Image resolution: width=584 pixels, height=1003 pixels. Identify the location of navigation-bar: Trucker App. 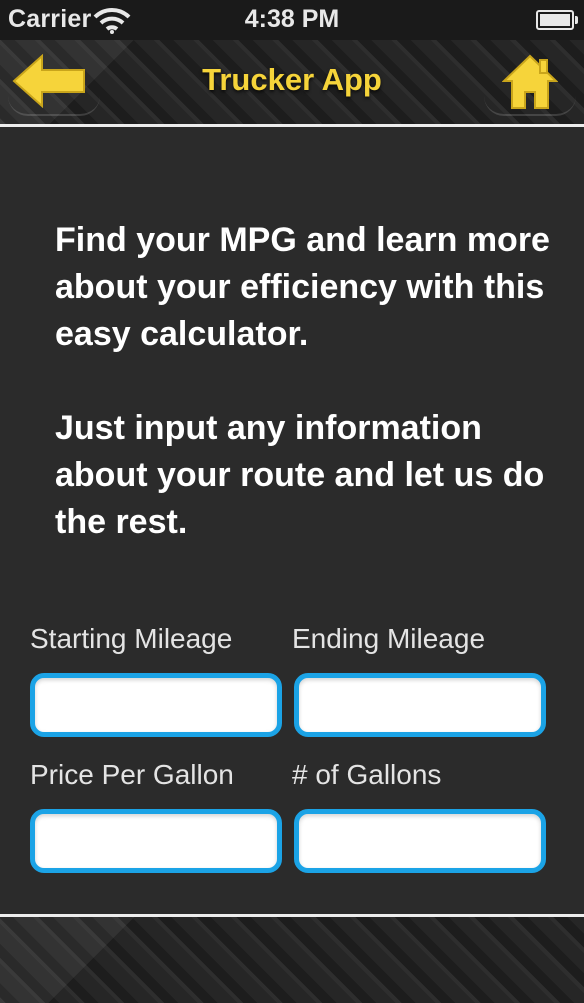
(292, 83).